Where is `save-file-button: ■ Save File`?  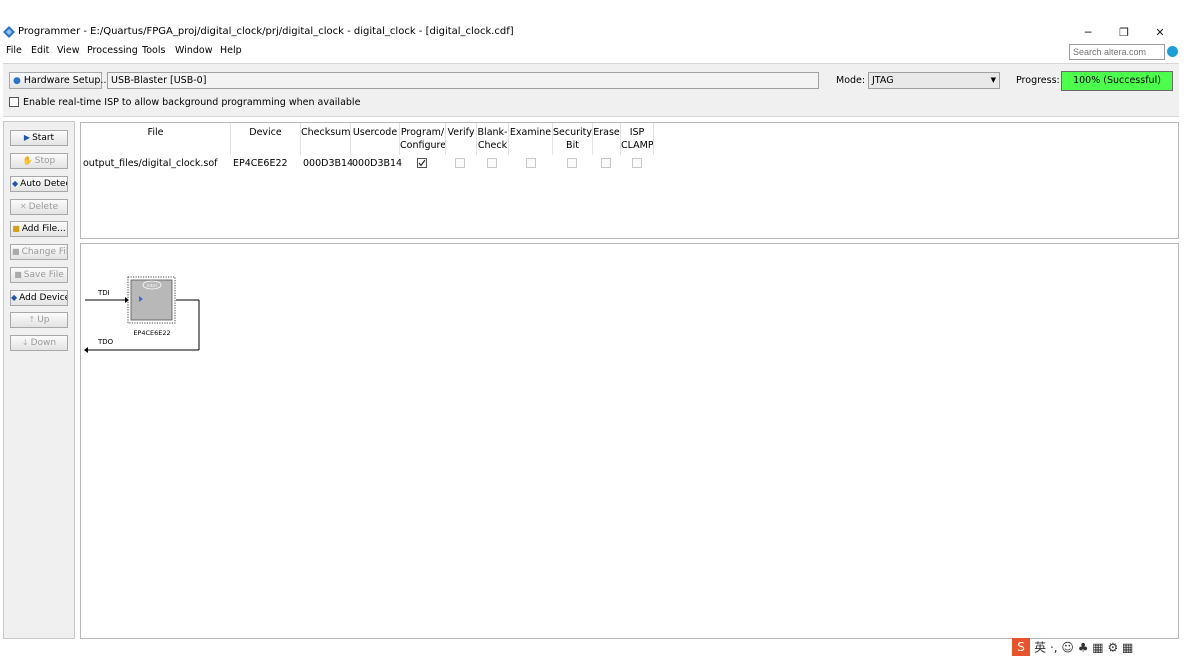
save-file-button: ■ Save File is located at coordinates (39, 275).